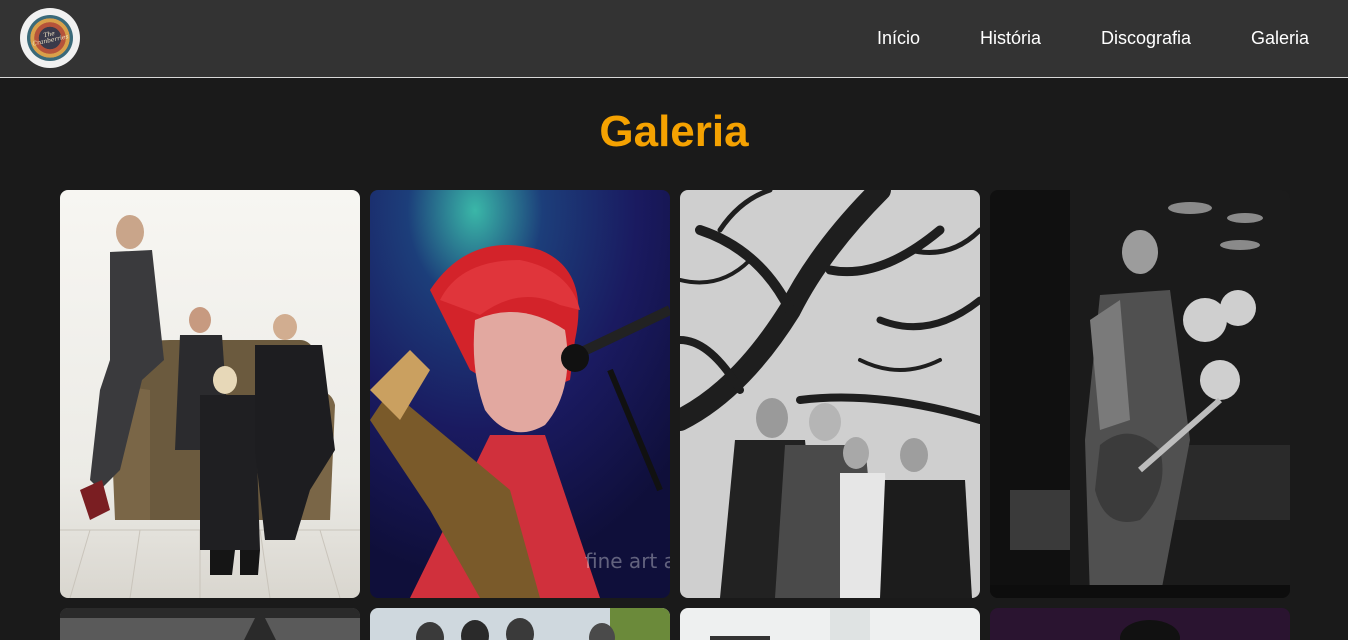  What do you see at coordinates (1010, 38) in the screenshot?
I see `nav-historia: História` at bounding box center [1010, 38].